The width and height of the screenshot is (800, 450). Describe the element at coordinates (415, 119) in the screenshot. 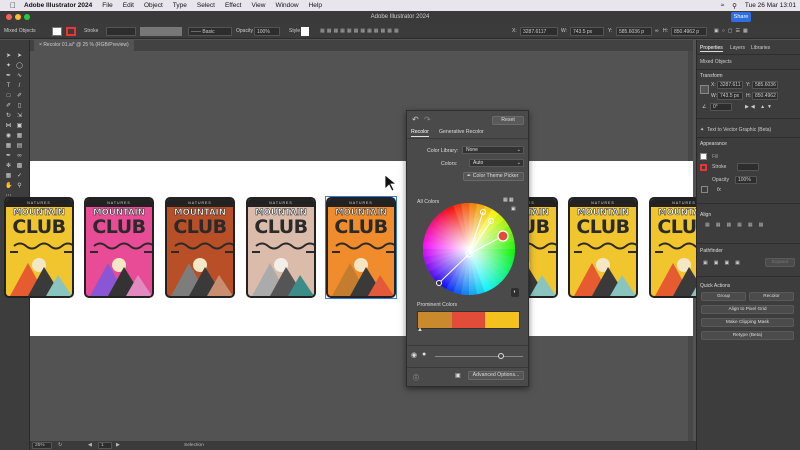

I see `undo-icon: ↶` at that location.